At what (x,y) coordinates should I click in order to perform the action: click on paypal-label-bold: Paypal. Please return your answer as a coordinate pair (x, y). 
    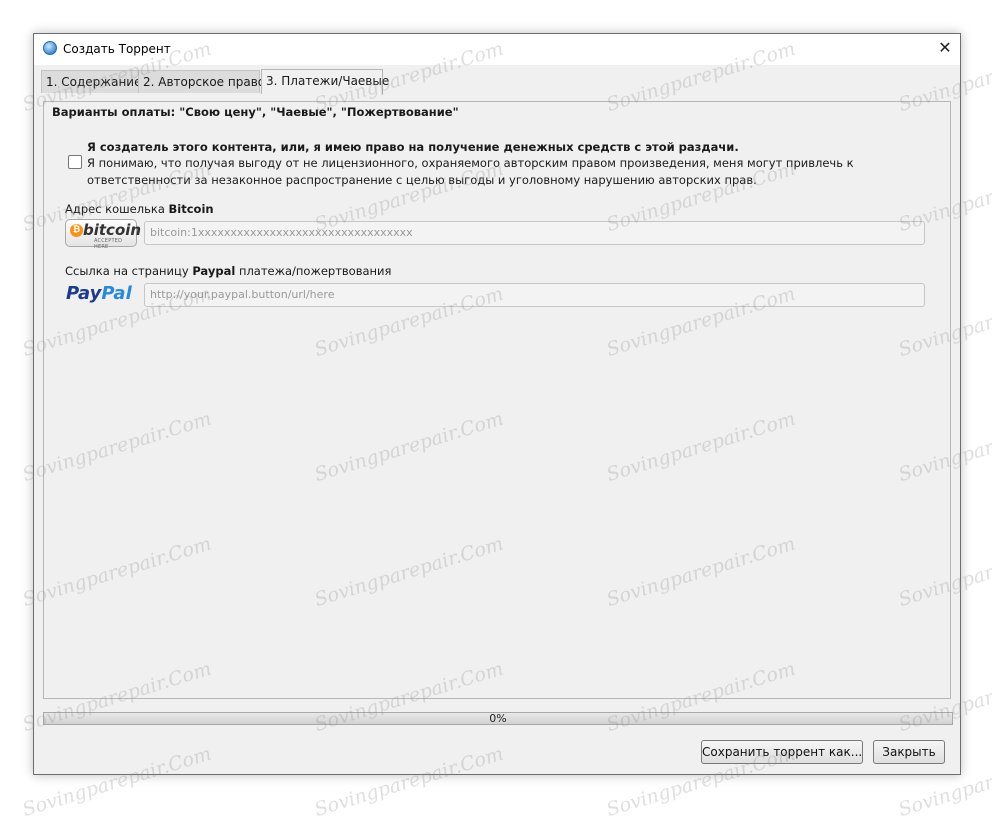
    Looking at the image, I should click on (214, 271).